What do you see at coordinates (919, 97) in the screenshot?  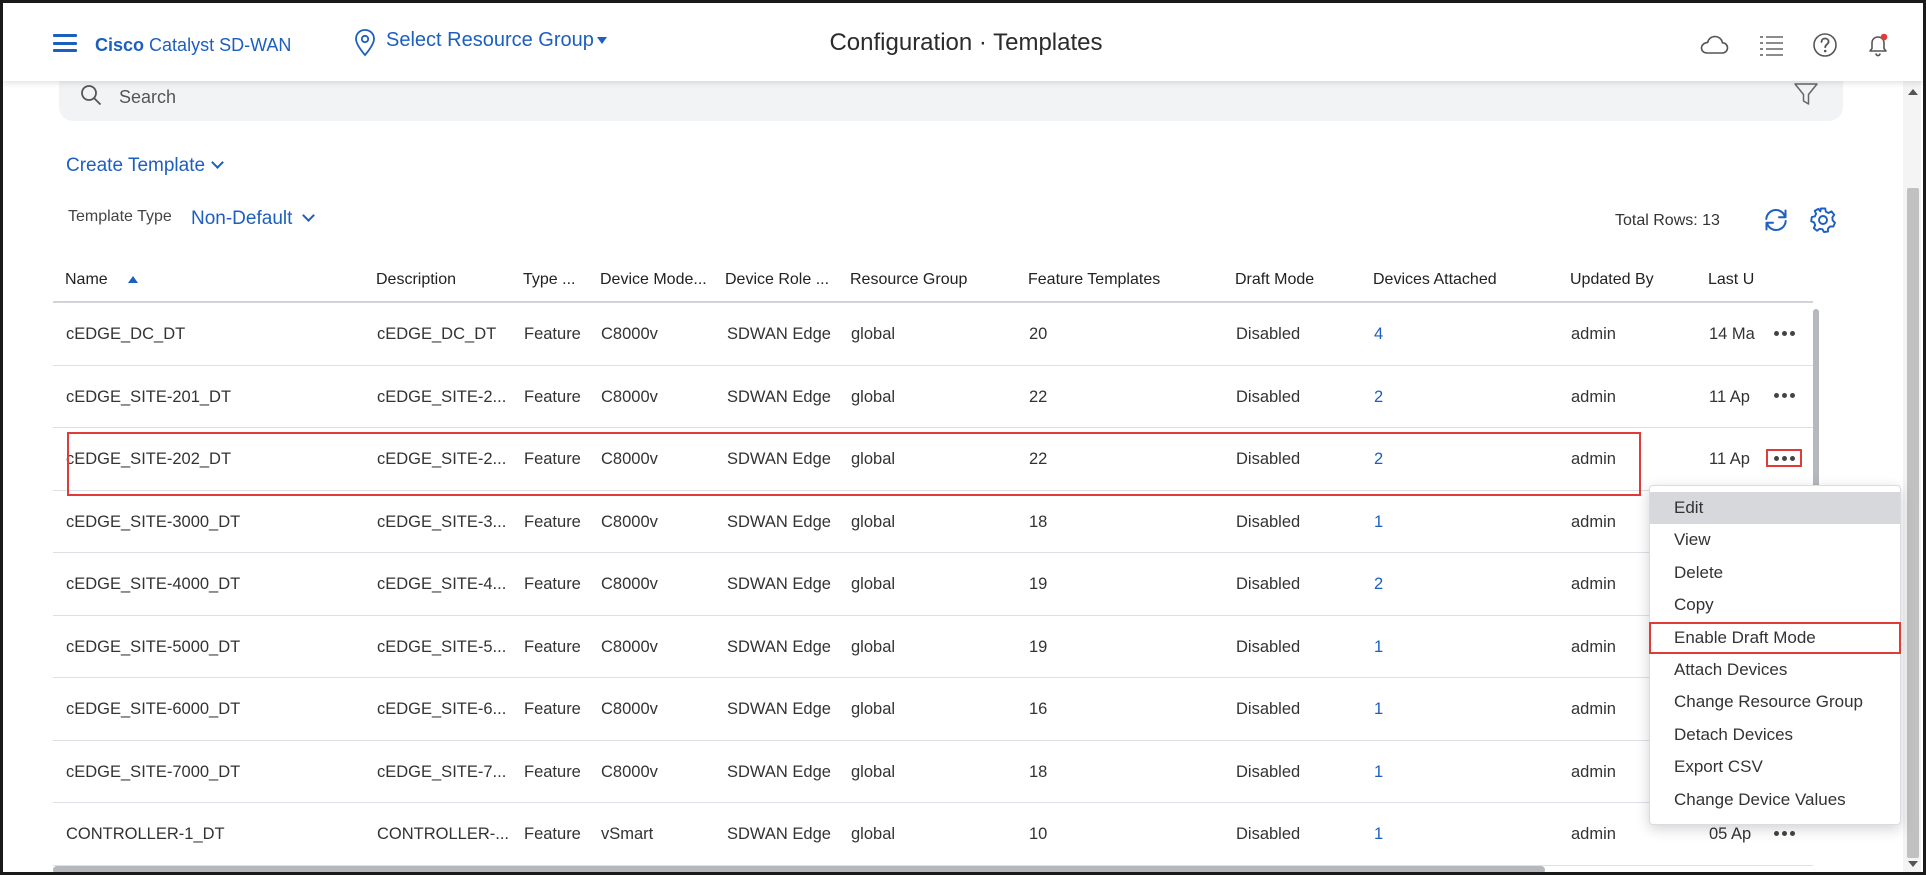 I see `search-input` at bounding box center [919, 97].